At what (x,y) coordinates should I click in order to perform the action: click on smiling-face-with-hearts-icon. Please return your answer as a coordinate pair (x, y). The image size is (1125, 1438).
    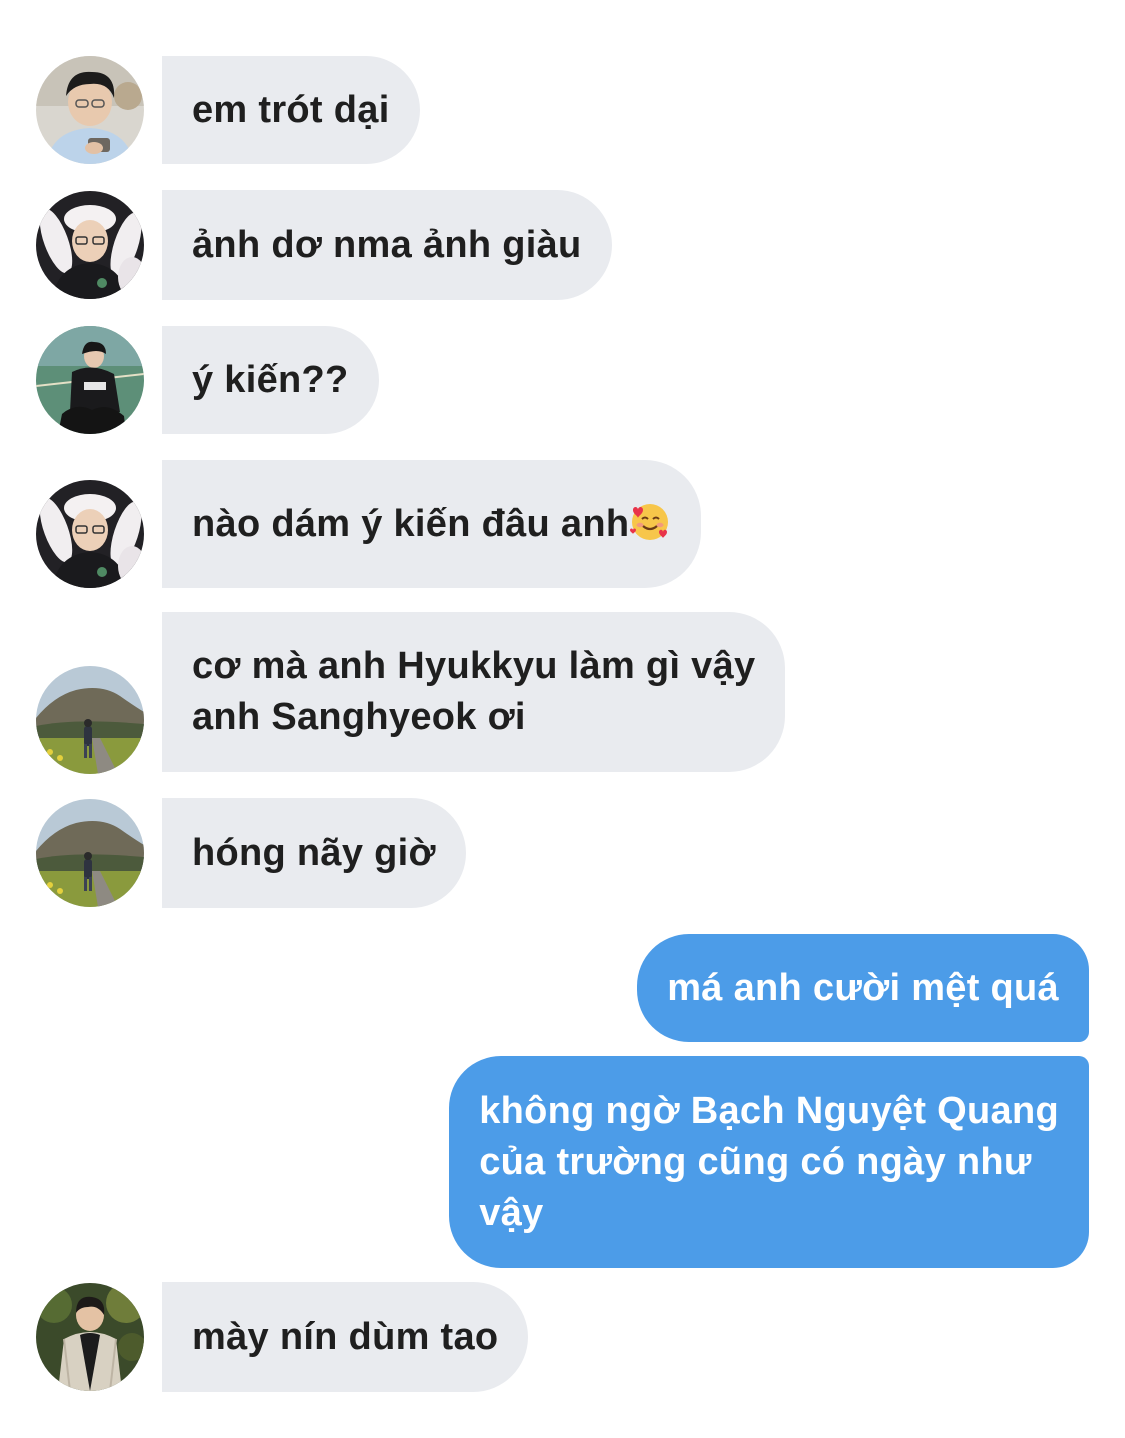
    Looking at the image, I should click on (649, 521).